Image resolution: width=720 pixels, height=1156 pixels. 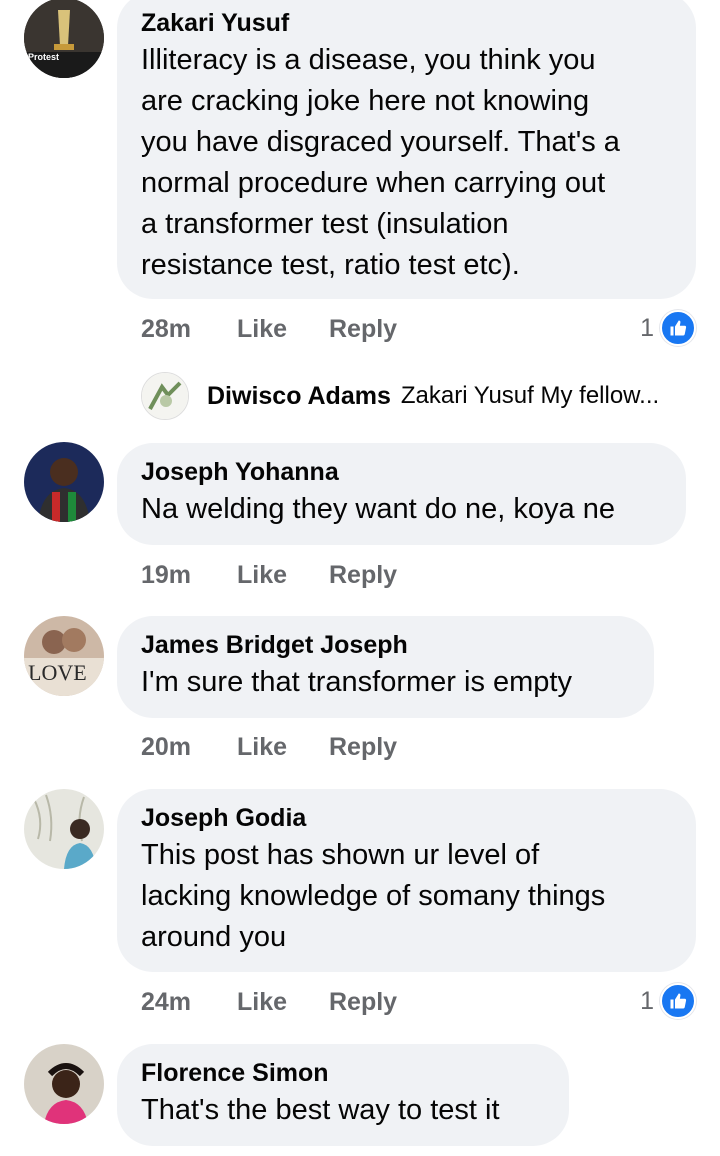 I want to click on avatar-image: LOVE, so click(x=64, y=656).